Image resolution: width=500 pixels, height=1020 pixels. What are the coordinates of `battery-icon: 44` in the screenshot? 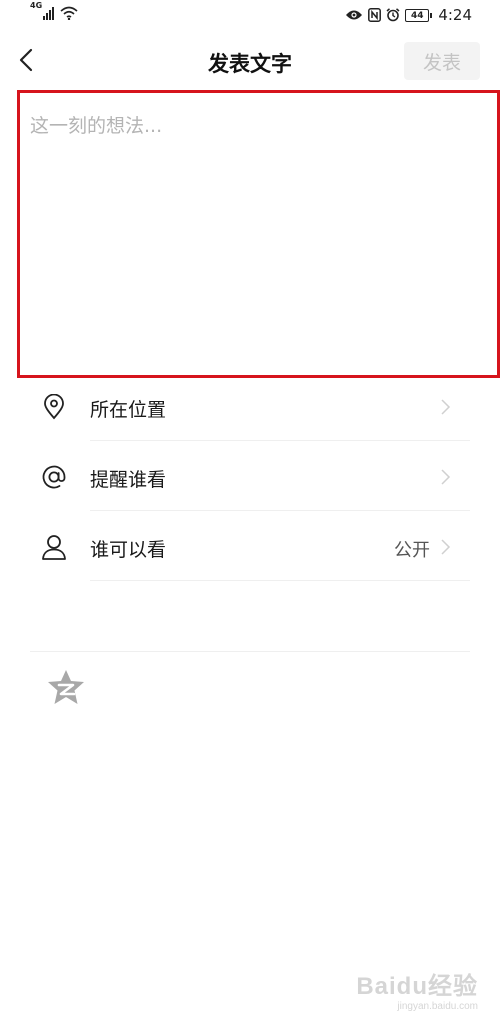 It's located at (419, 15).